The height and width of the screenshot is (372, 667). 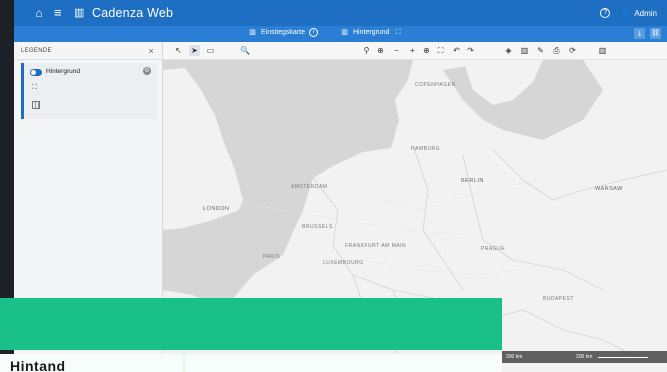 I want to click on workspace-bar: ▥ Einstiegskarte i ▥ Hintergrund ⛶ ⤓ ⛓, so click(x=340, y=34).